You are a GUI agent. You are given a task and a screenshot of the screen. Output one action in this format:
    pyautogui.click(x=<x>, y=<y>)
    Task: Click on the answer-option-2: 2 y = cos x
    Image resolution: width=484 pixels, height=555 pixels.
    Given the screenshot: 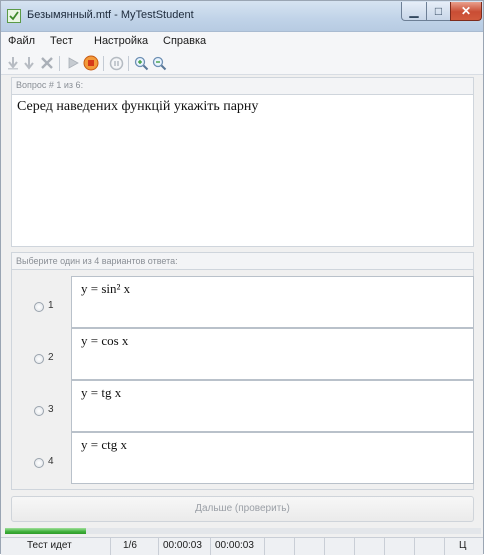 What is the action you would take?
    pyautogui.click(x=243, y=354)
    